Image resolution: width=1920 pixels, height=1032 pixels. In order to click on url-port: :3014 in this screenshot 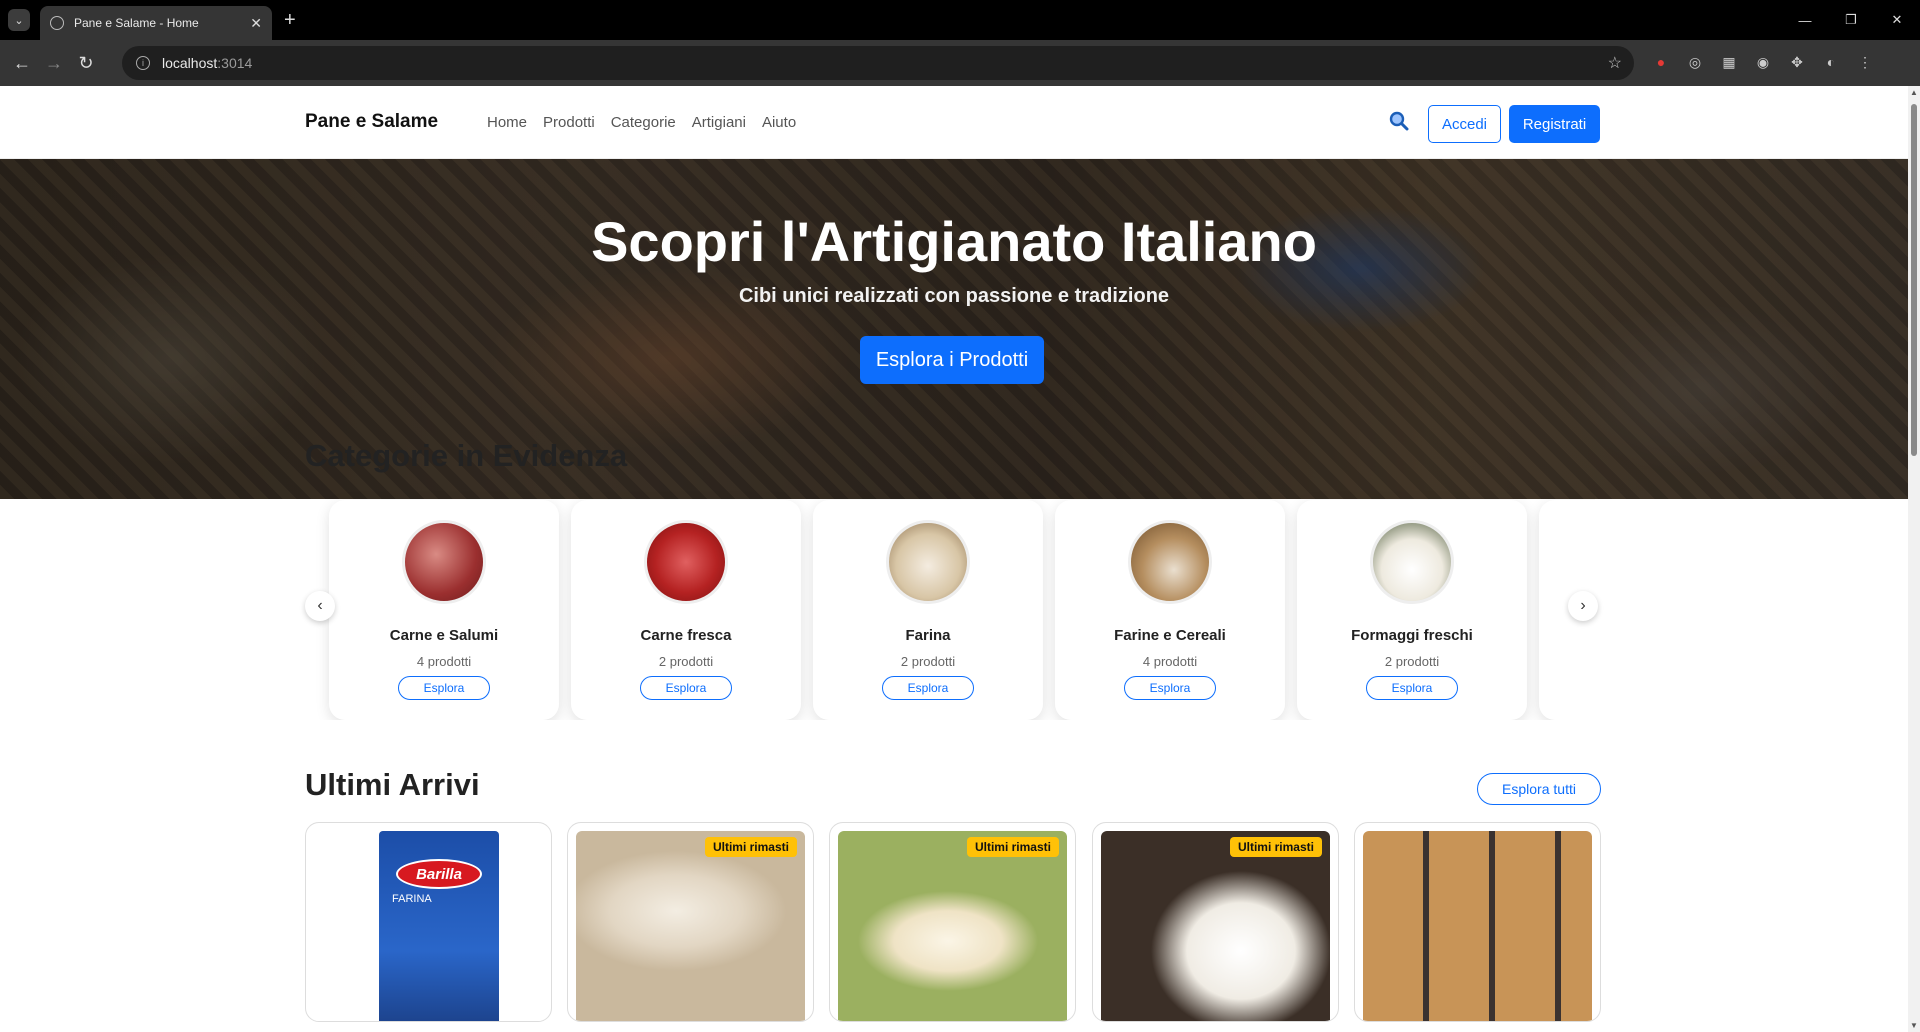, I will do `click(235, 63)`.